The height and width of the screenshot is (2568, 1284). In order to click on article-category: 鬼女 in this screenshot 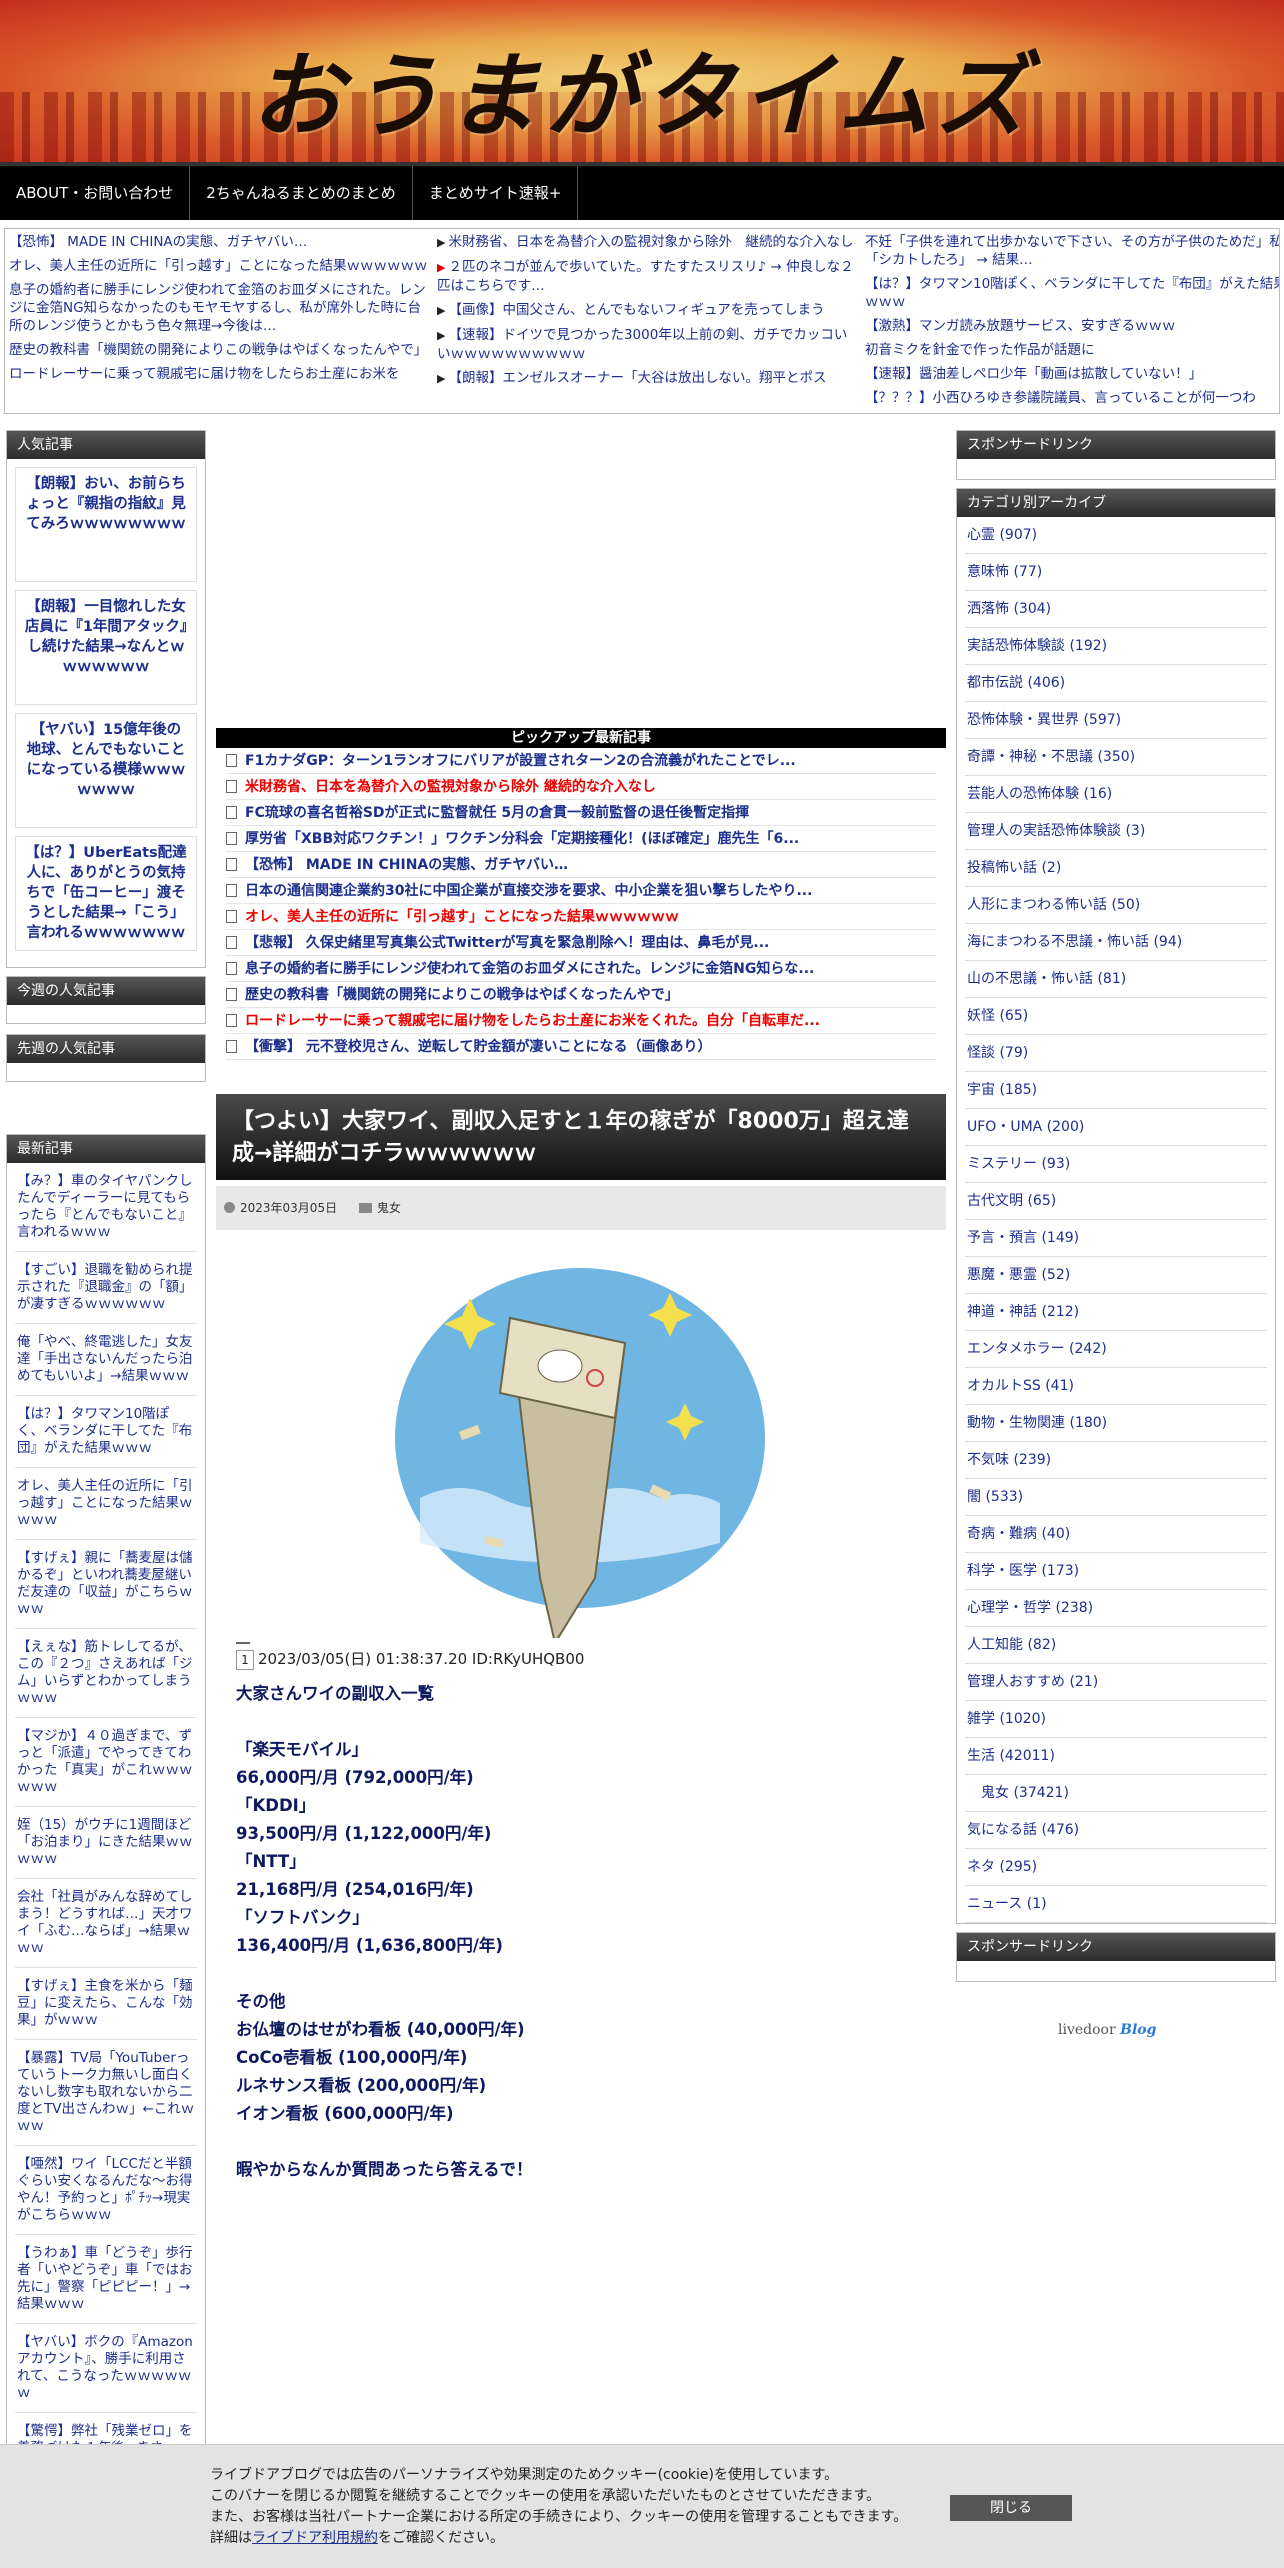, I will do `click(389, 1208)`.